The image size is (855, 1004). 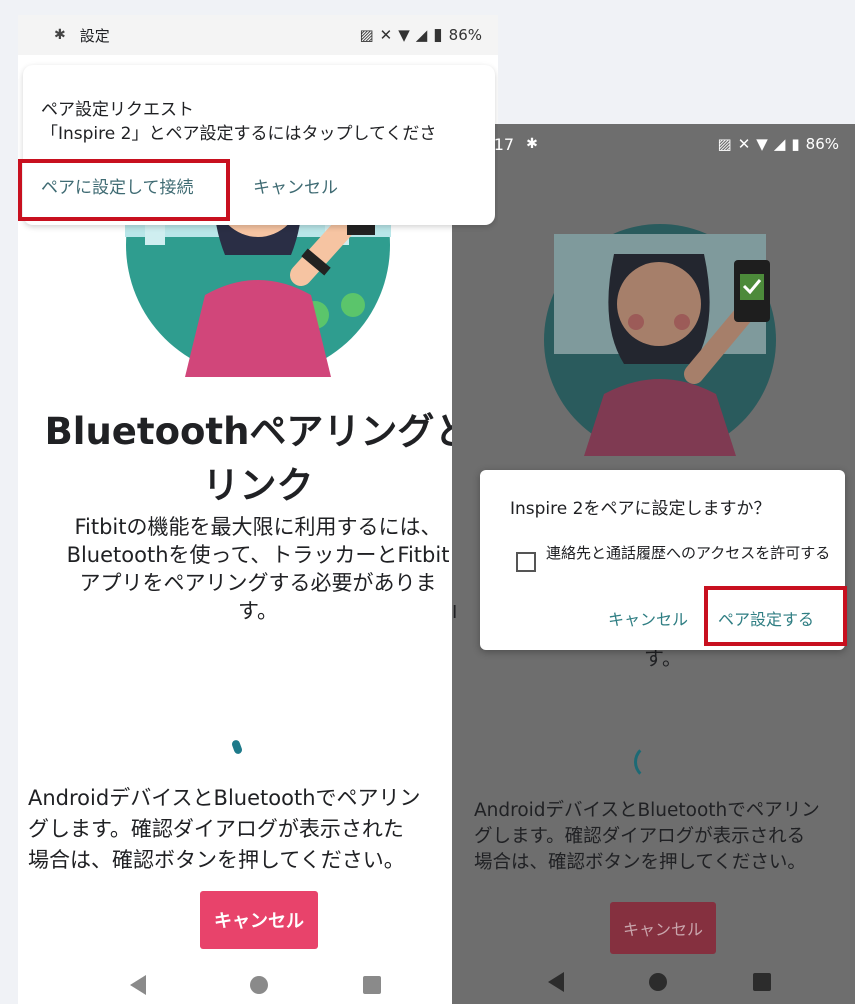 I want to click on status-bar-right: 10:17 ✱ ▨ ✕ ▼ ◢ ▮ 86%, so click(x=653, y=144).